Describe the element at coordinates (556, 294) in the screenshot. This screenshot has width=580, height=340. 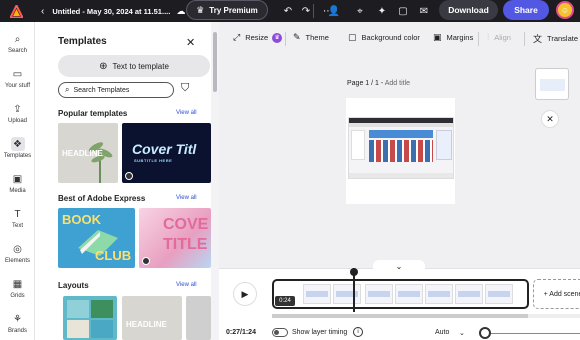
I see `add-scene-button: + Add scene` at that location.